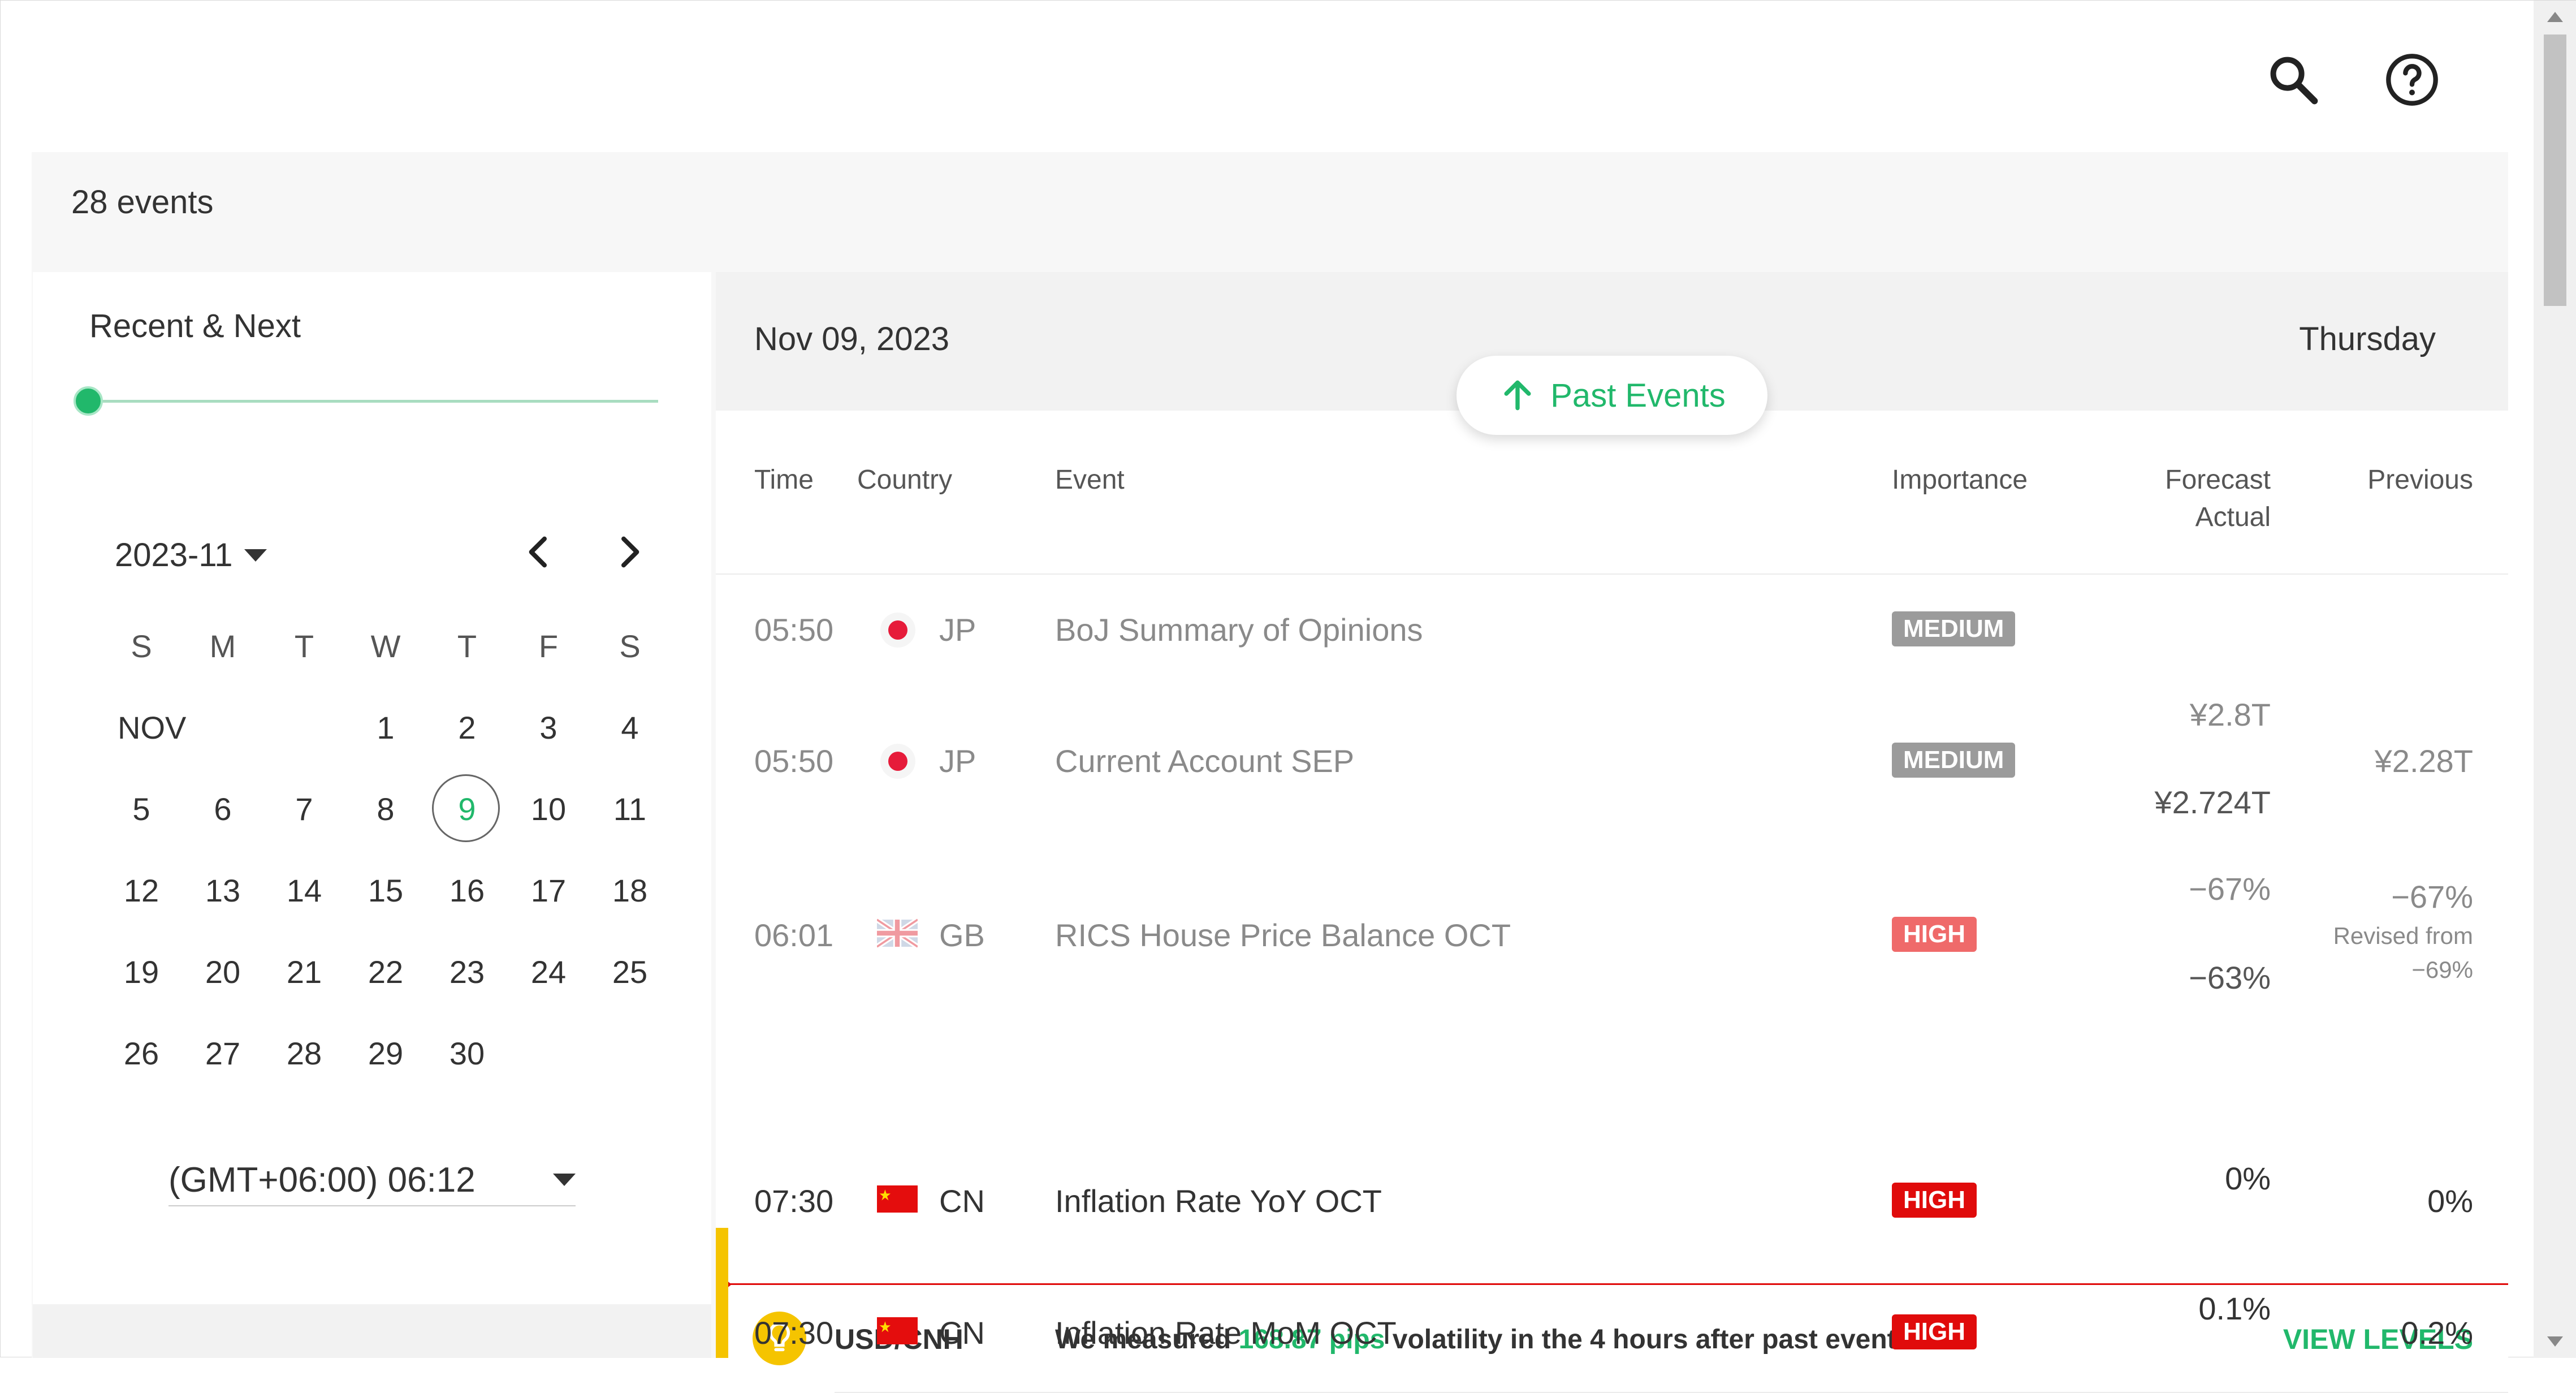 The height and width of the screenshot is (1393, 2576). What do you see at coordinates (630, 890) in the screenshot?
I see `calendar-day: 18` at bounding box center [630, 890].